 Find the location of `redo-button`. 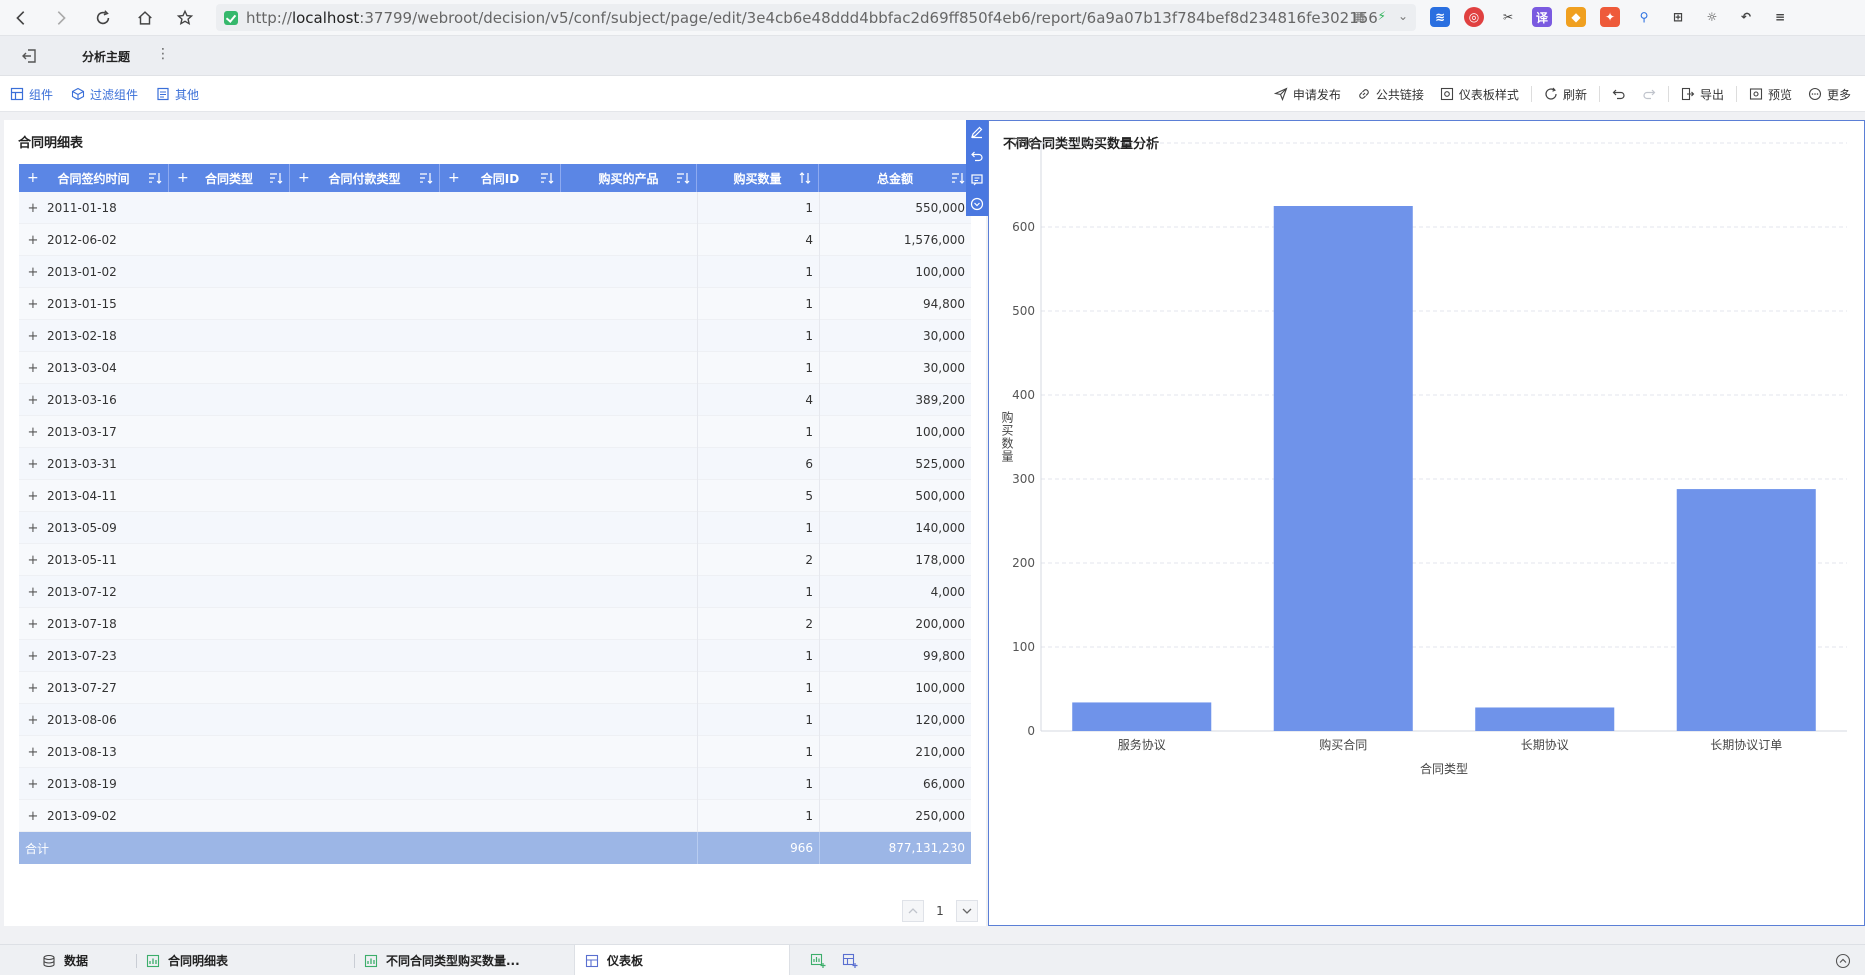

redo-button is located at coordinates (1649, 94).